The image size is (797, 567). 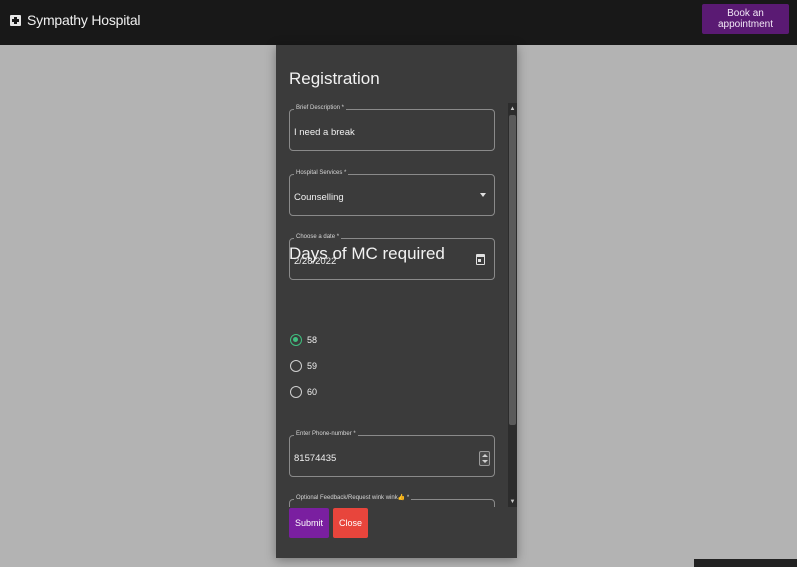 I want to click on brand: Sympathy Hospital, so click(x=75, y=20).